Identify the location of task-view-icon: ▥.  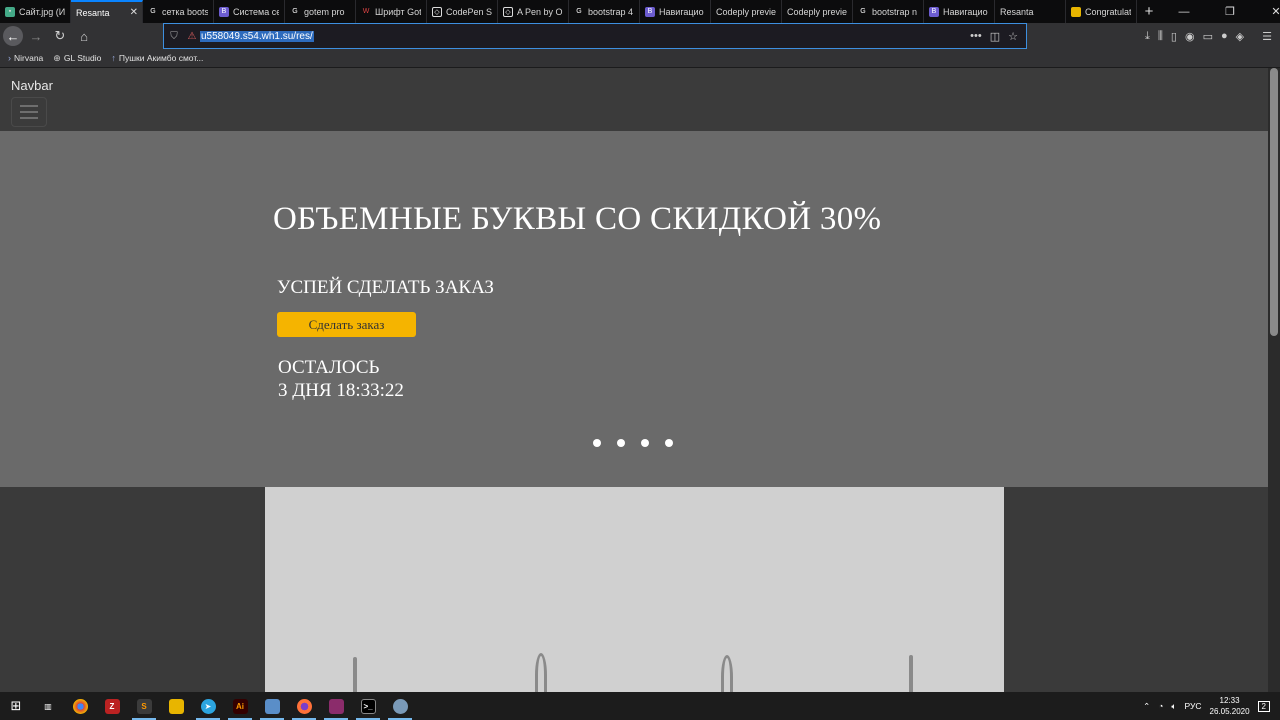
(48, 706).